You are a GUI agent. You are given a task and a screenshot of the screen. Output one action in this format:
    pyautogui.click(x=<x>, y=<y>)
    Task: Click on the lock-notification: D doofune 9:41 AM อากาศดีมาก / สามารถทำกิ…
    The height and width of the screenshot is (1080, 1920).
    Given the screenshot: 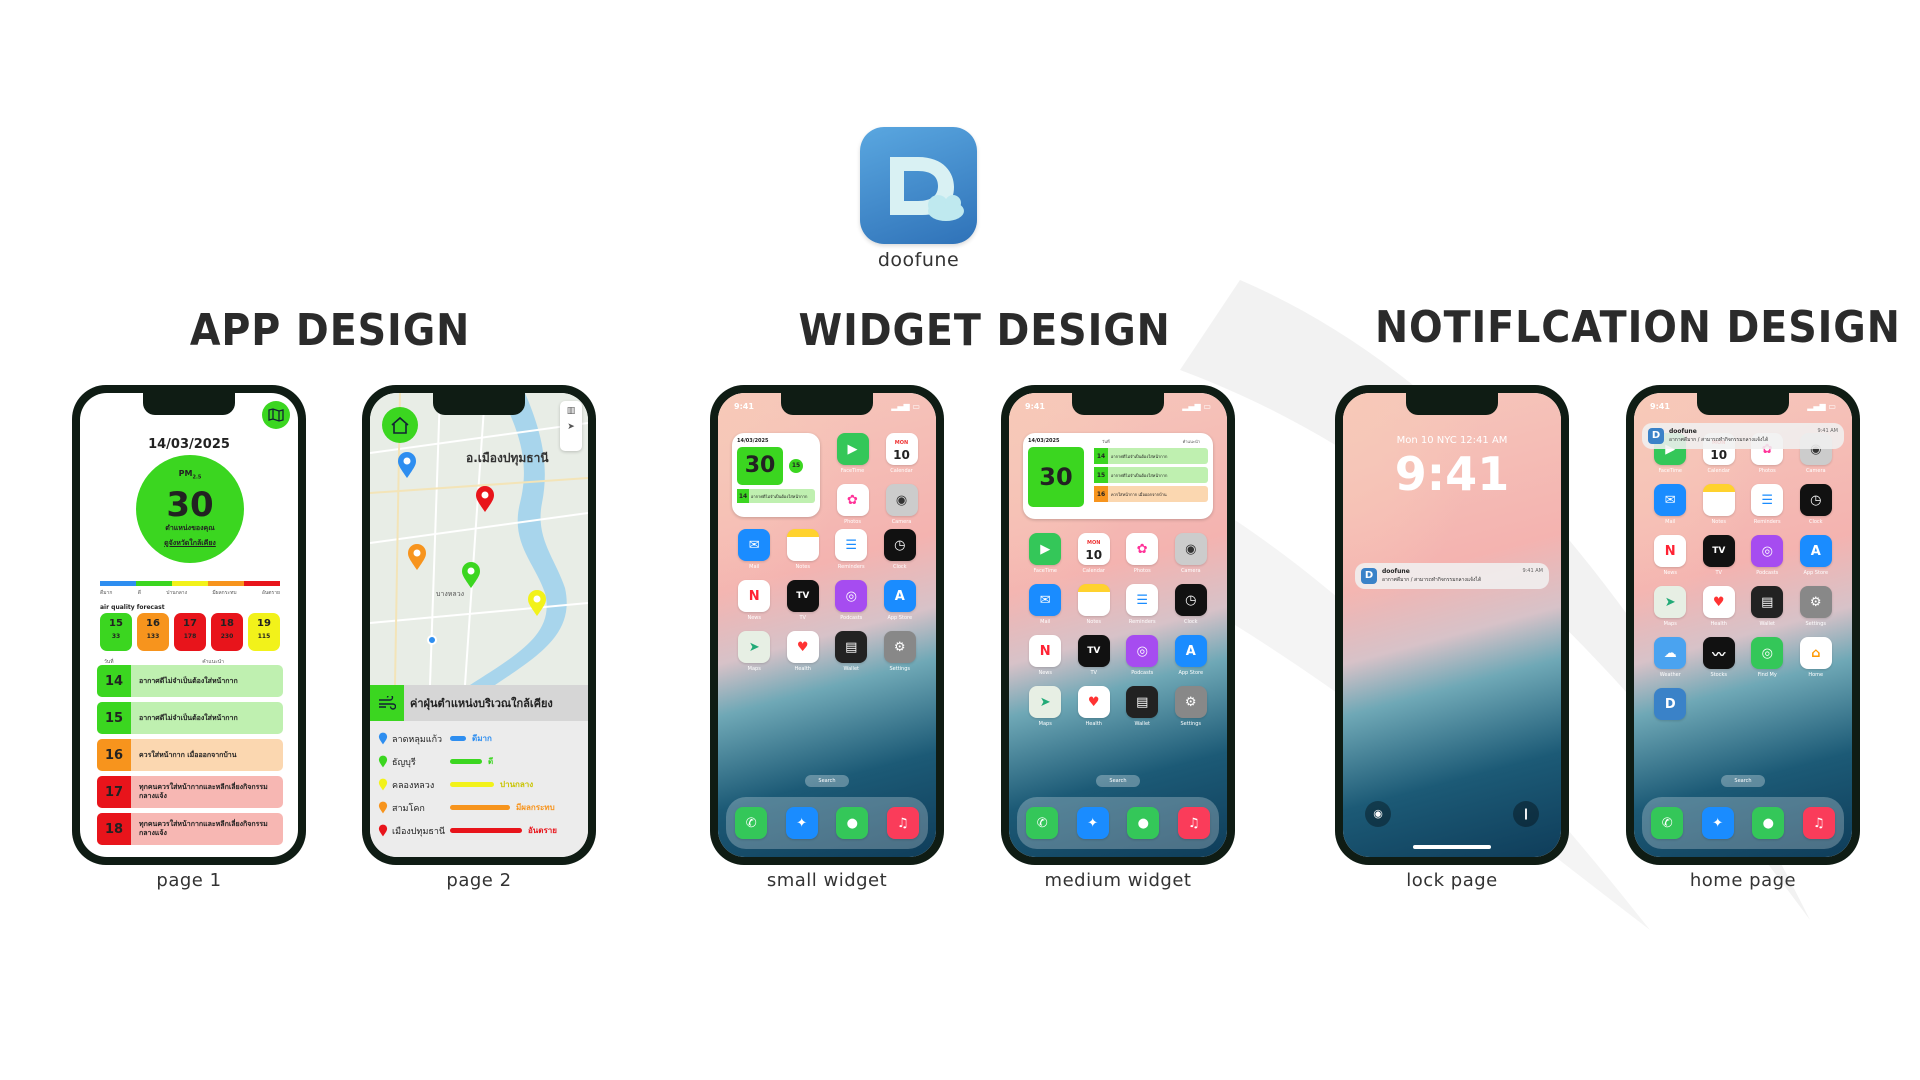 What is the action you would take?
    pyautogui.click(x=1452, y=576)
    